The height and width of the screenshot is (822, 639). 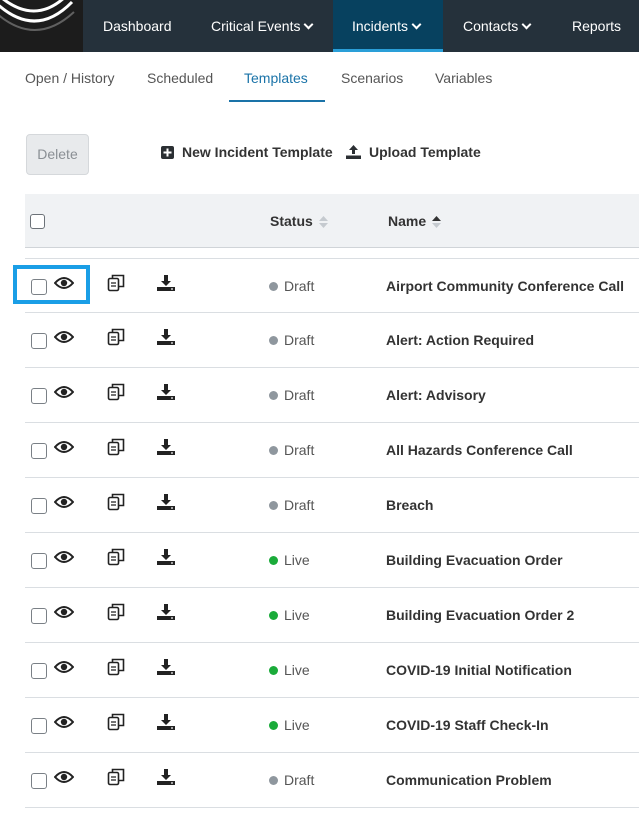 I want to click on table-row: Live Building Evacuation Order, so click(x=332, y=560).